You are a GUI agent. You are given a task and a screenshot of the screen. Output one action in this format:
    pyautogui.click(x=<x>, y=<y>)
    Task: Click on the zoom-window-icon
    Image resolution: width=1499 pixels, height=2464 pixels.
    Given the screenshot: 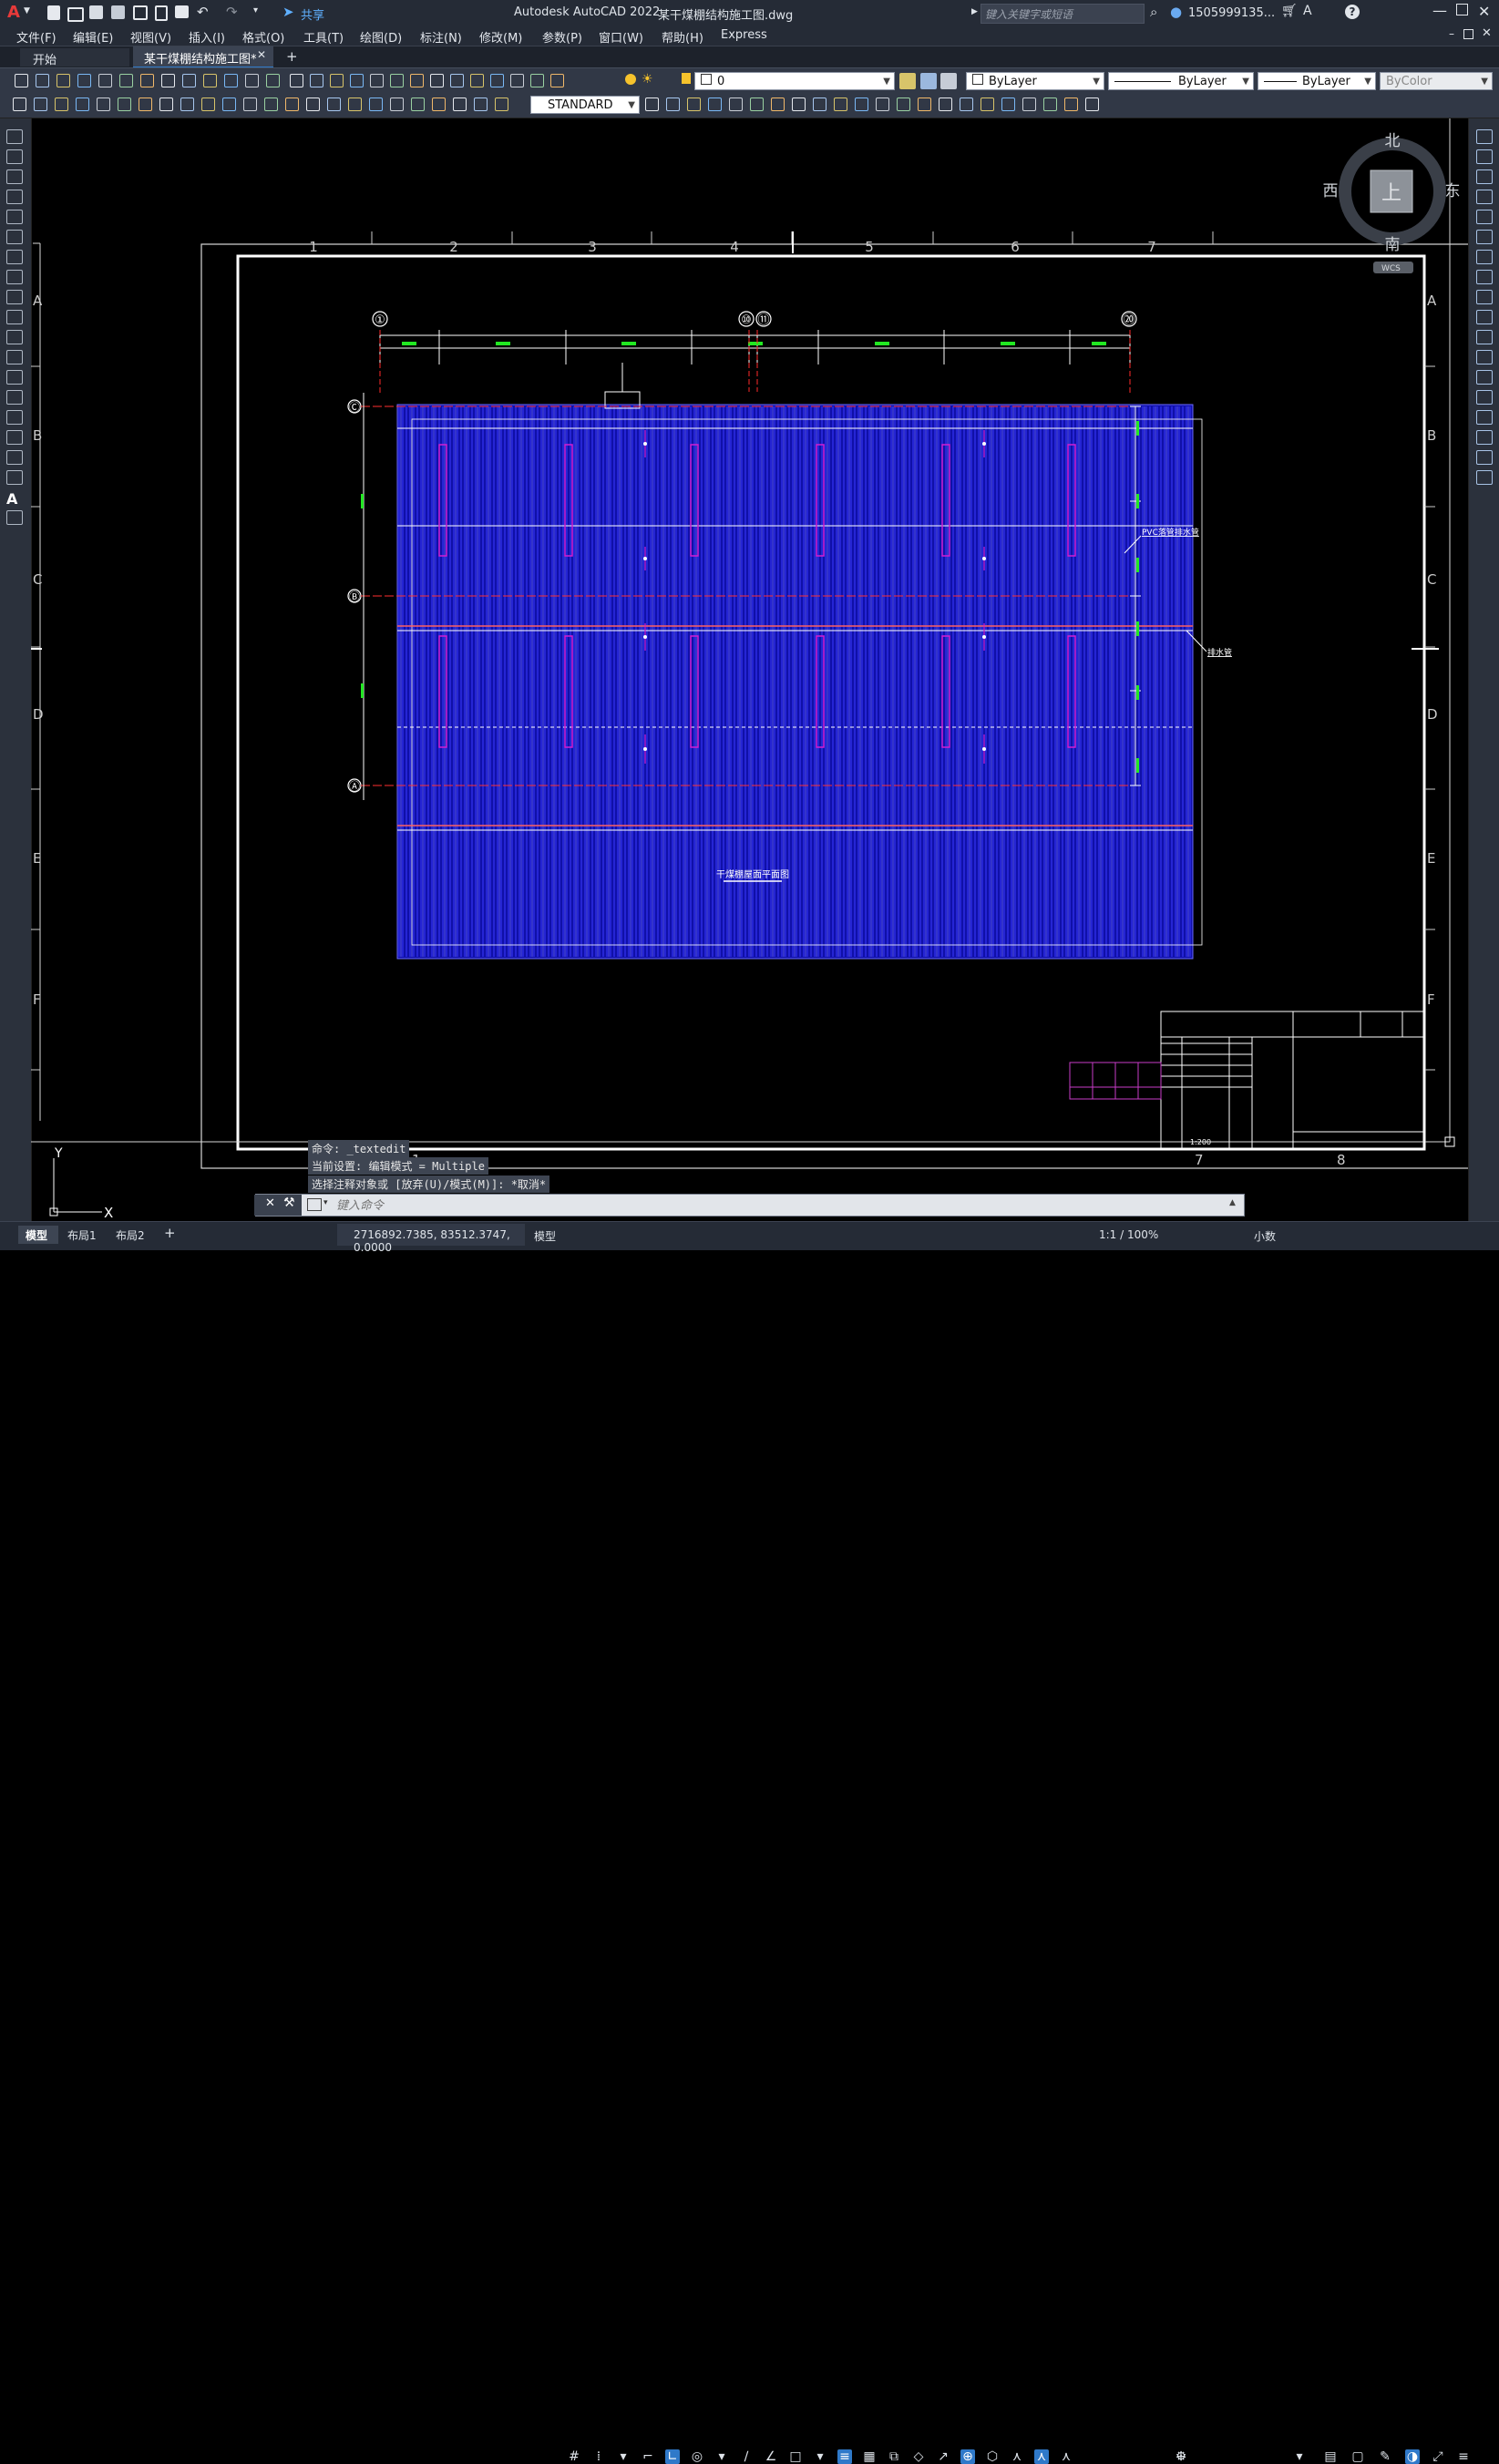 What is the action you would take?
    pyautogui.click(x=357, y=80)
    